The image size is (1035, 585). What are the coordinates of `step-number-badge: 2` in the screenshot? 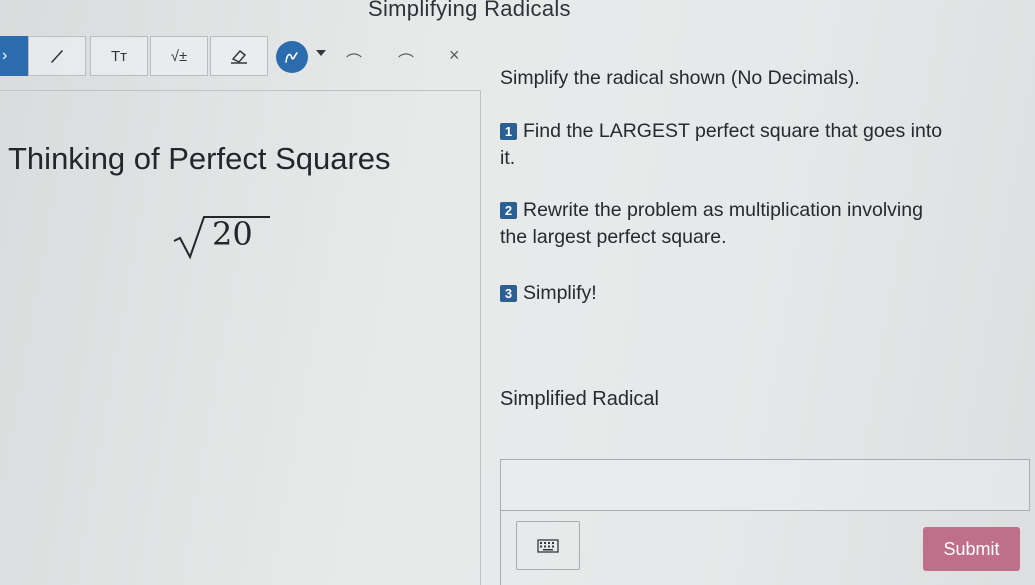 It's located at (508, 210).